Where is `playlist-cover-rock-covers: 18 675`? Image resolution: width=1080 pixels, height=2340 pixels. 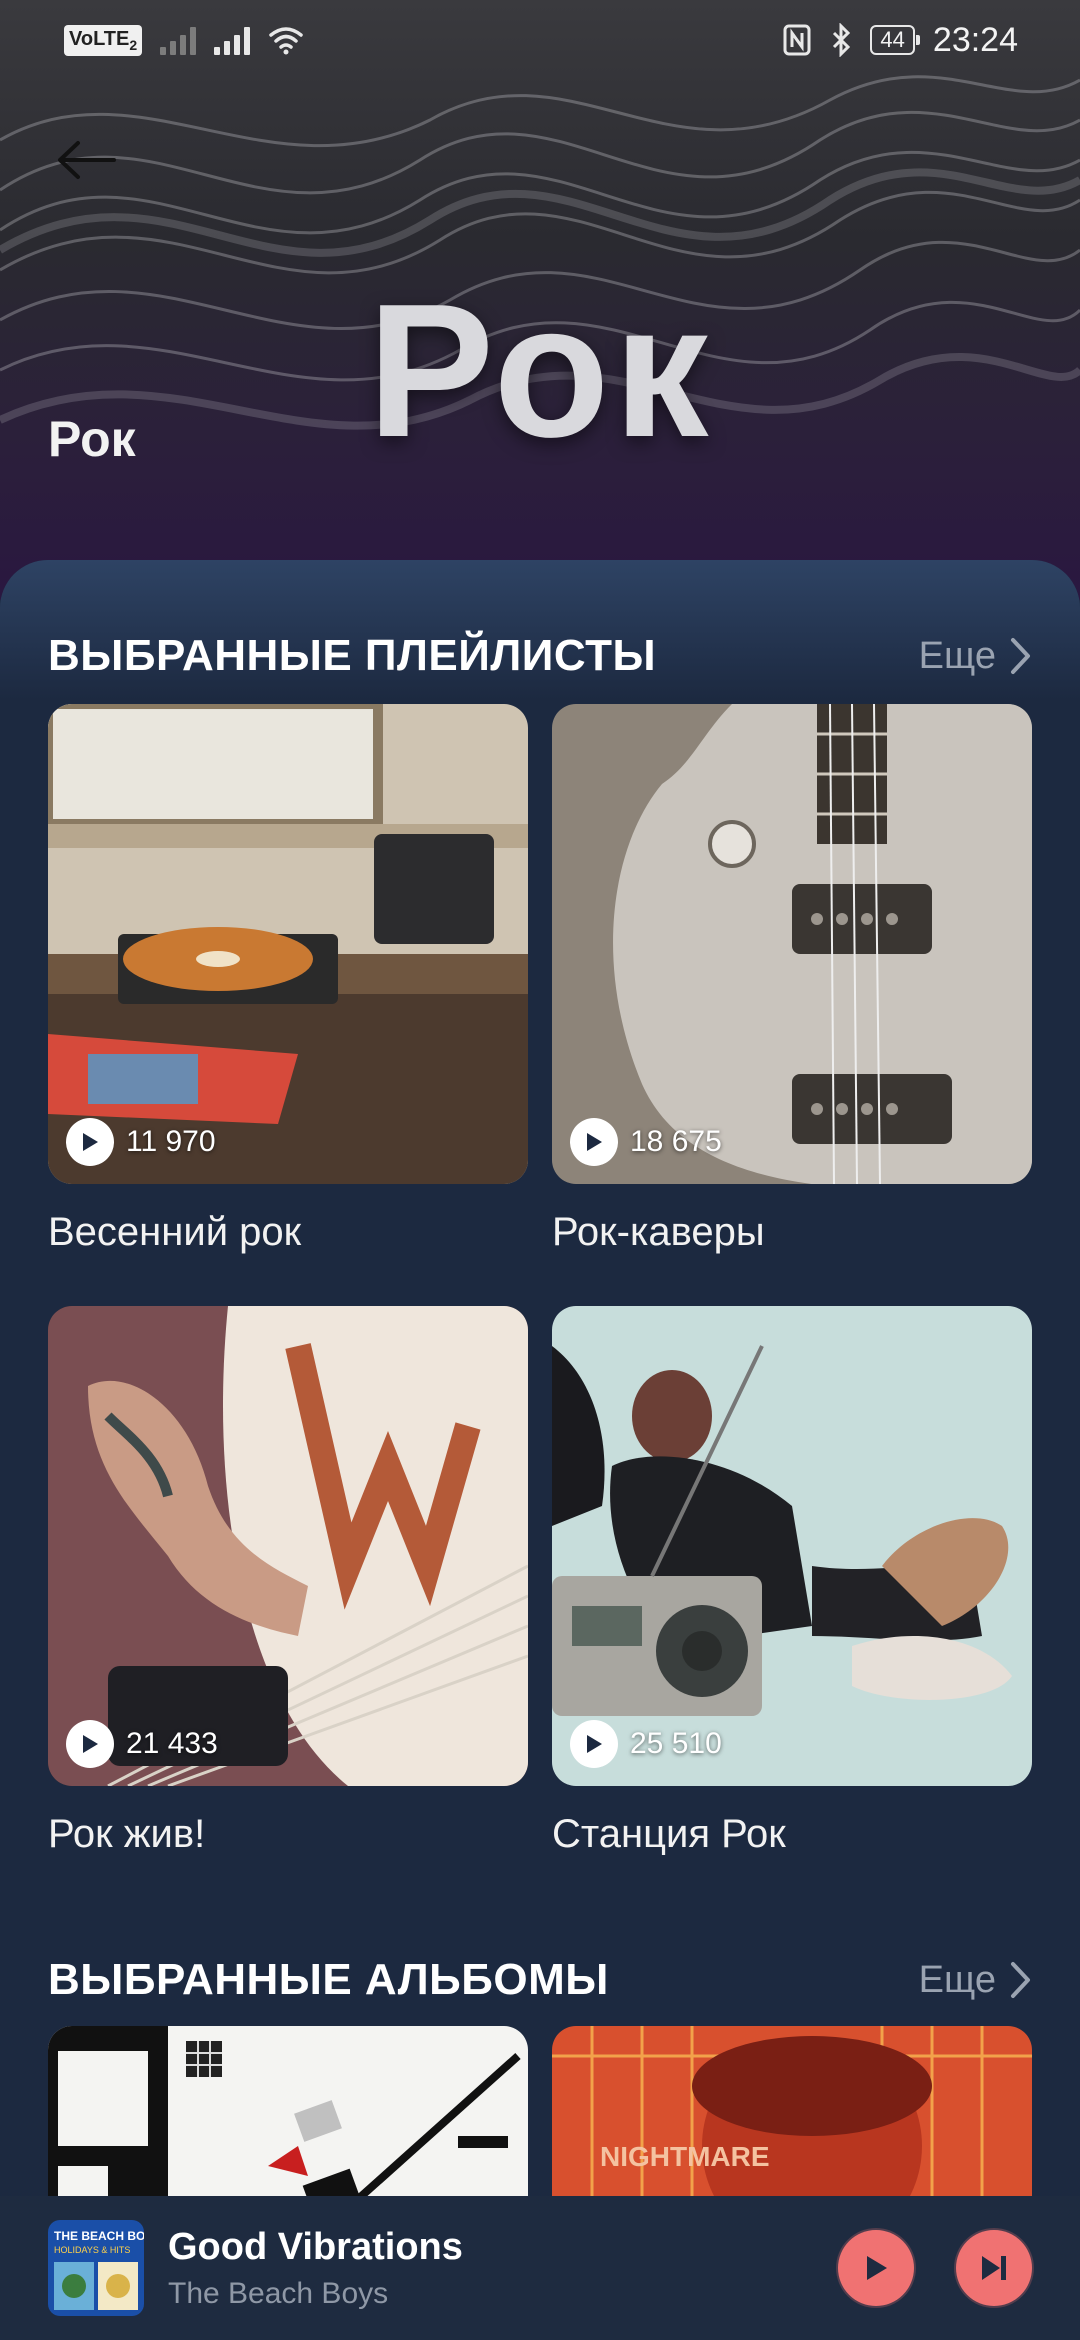 playlist-cover-rock-covers: 18 675 is located at coordinates (792, 944).